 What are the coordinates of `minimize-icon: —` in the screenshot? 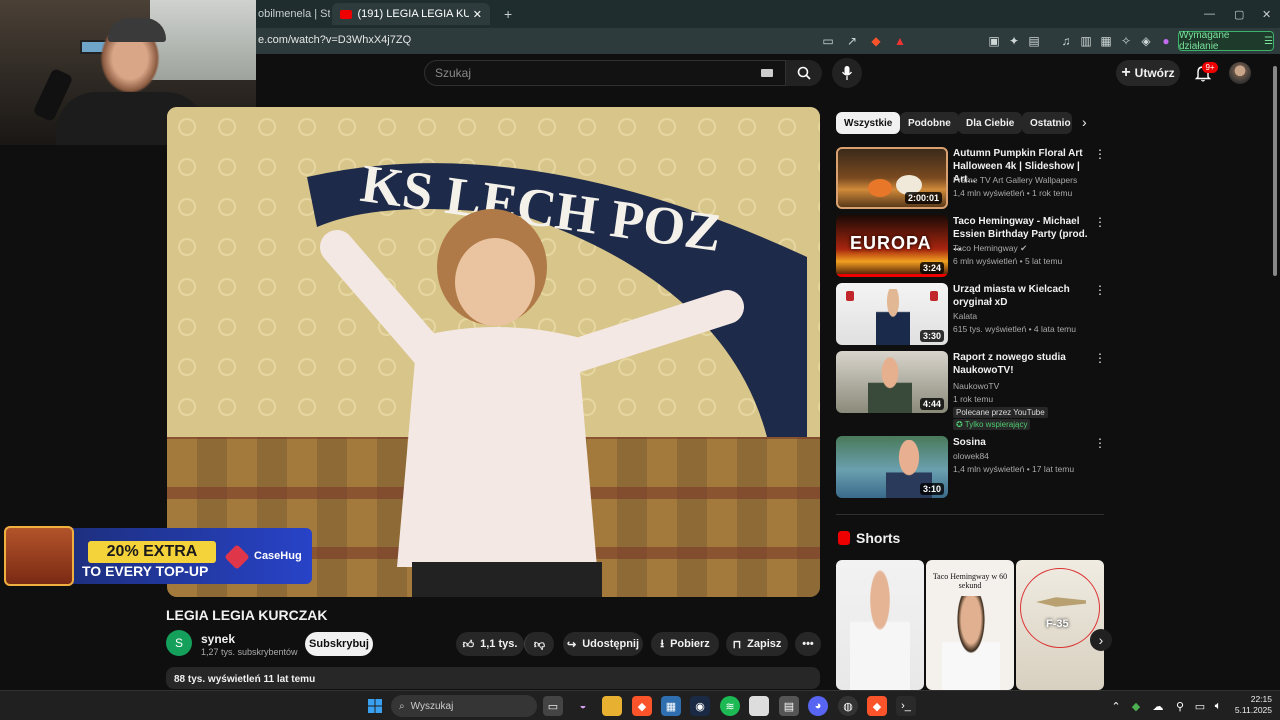 It's located at (1209, 14).